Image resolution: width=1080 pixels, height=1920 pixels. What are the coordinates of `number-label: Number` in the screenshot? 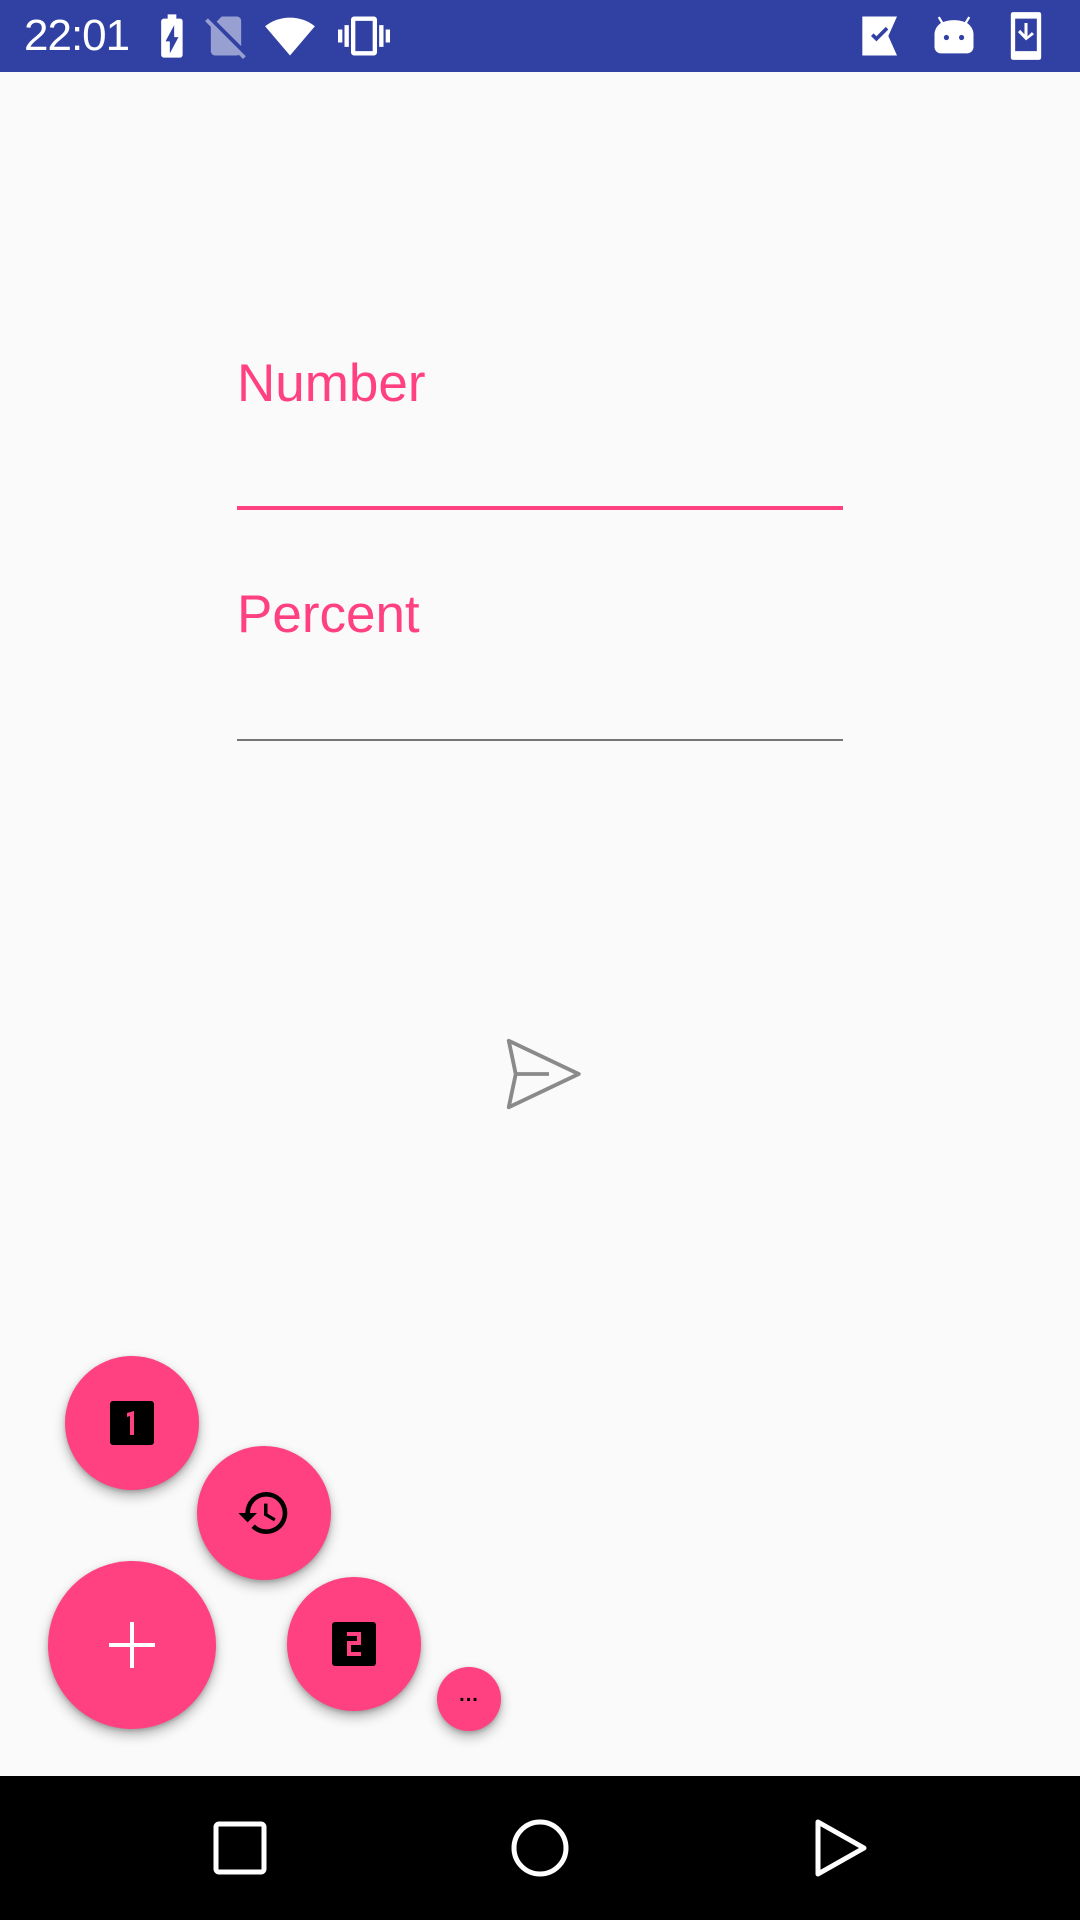 It's located at (331, 383).